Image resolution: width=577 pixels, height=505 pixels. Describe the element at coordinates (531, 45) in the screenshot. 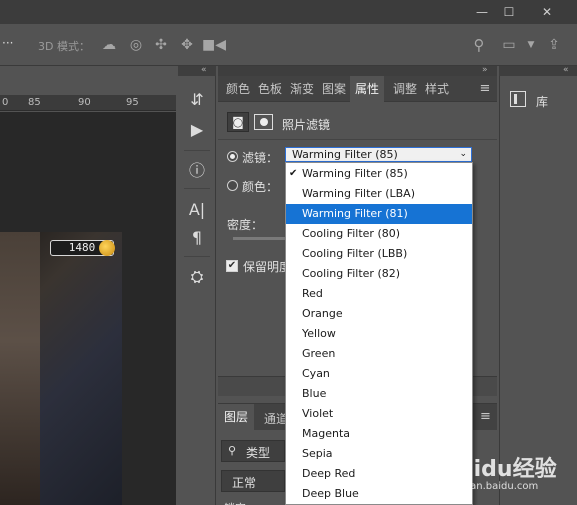

I see `chevron-down-icon: ▼` at that location.